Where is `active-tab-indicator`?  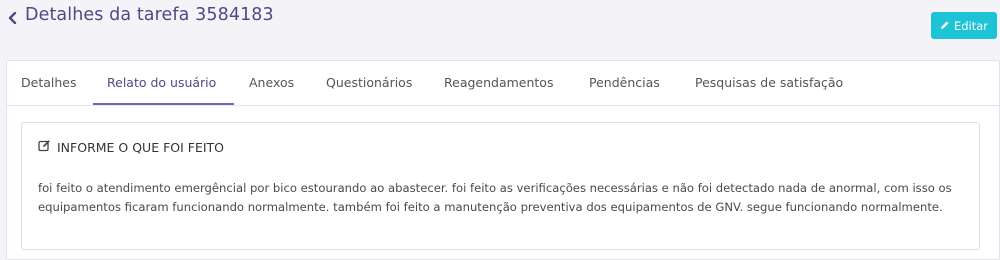
active-tab-indicator is located at coordinates (163, 104).